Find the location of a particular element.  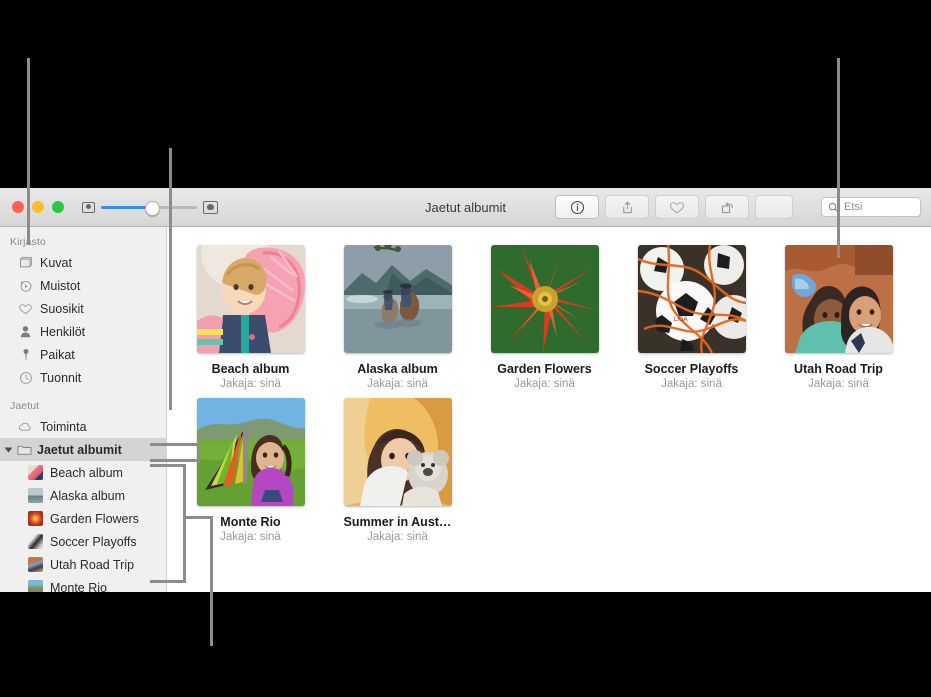

album-thumbnail-beach is located at coordinates (250, 299).